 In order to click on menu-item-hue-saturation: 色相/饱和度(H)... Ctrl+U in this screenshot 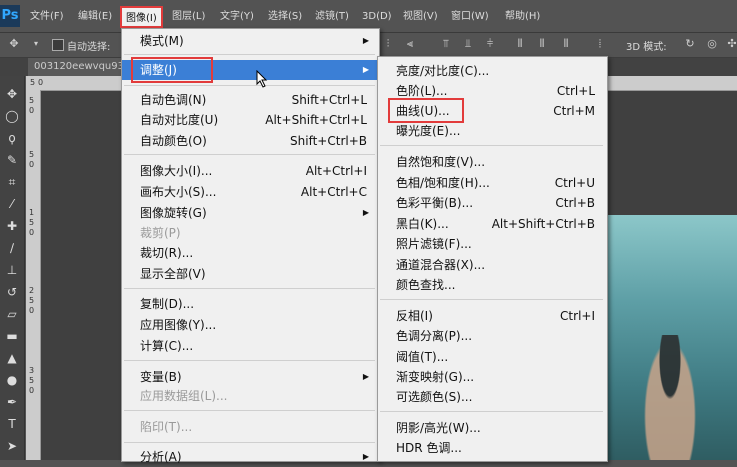, I will do `click(491, 183)`.